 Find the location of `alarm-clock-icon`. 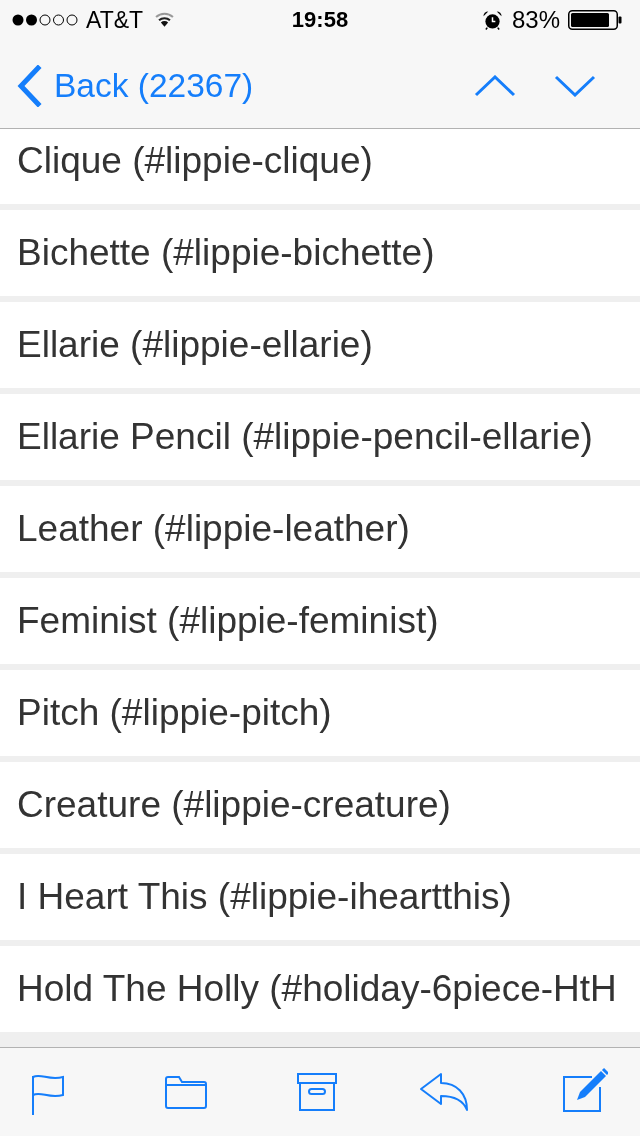

alarm-clock-icon is located at coordinates (492, 20).